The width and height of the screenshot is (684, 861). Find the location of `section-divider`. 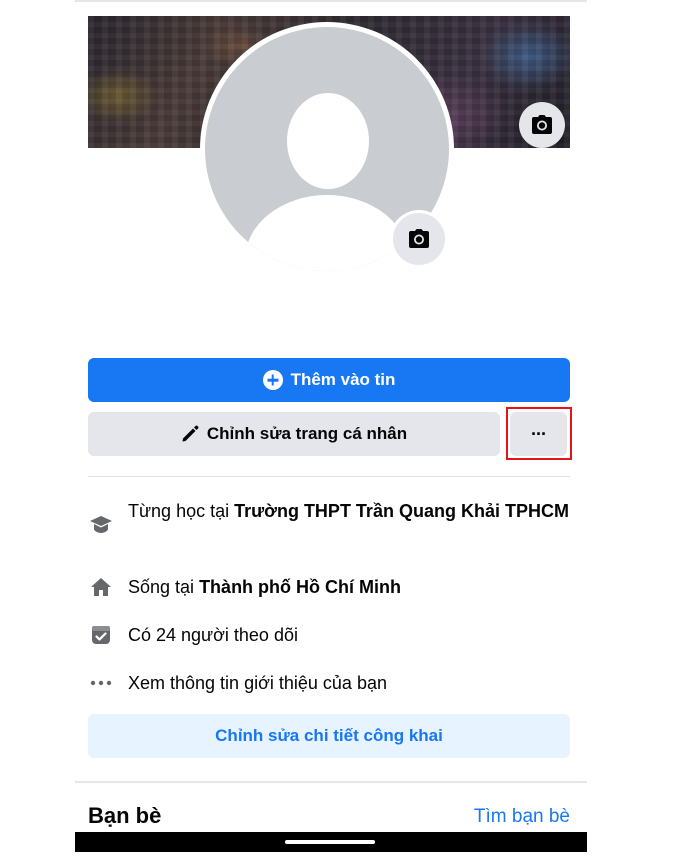

section-divider is located at coordinates (329, 476).